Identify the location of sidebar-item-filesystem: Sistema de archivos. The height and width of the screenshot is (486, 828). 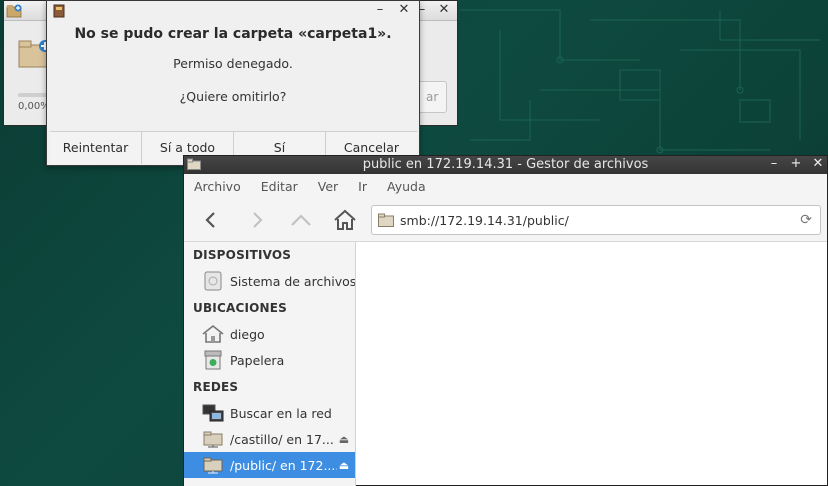
(269, 281).